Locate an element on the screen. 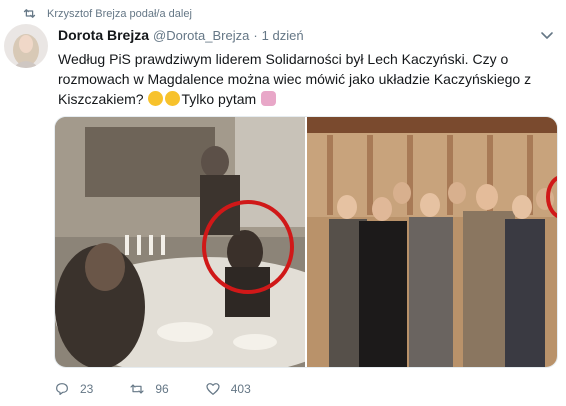 This screenshot has width=566, height=406. winking-face-emoji is located at coordinates (173, 98).